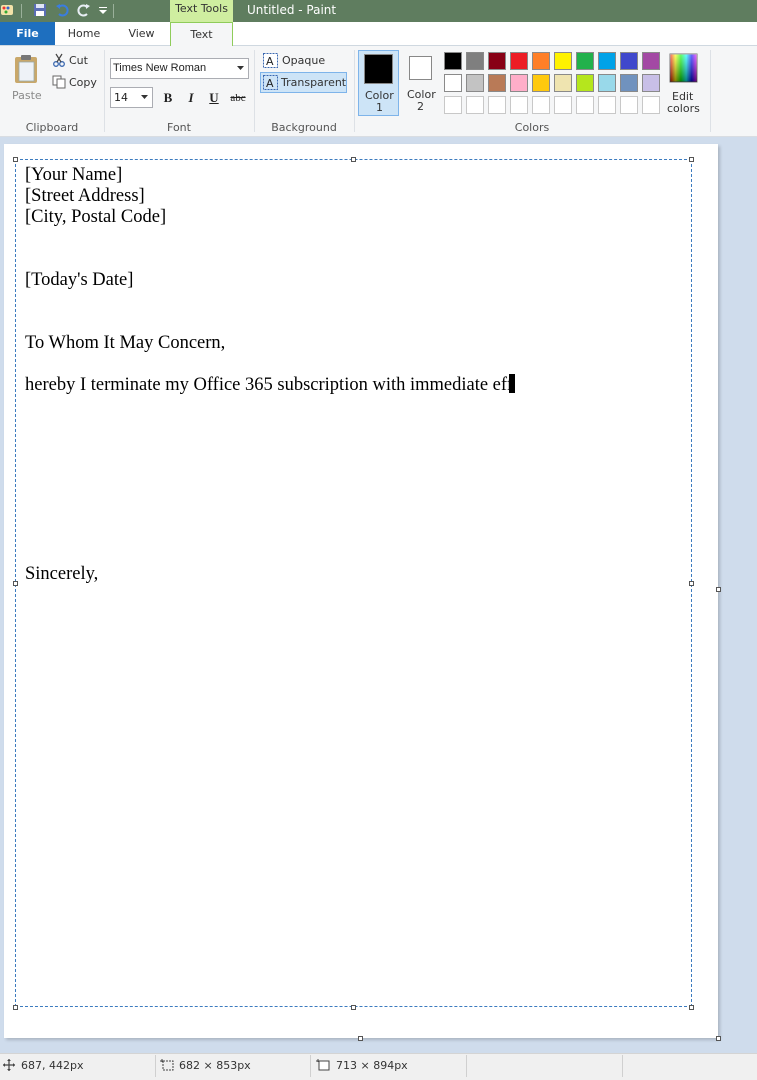 The image size is (757, 1080). I want to click on paste-button: Paste, so click(25, 78).